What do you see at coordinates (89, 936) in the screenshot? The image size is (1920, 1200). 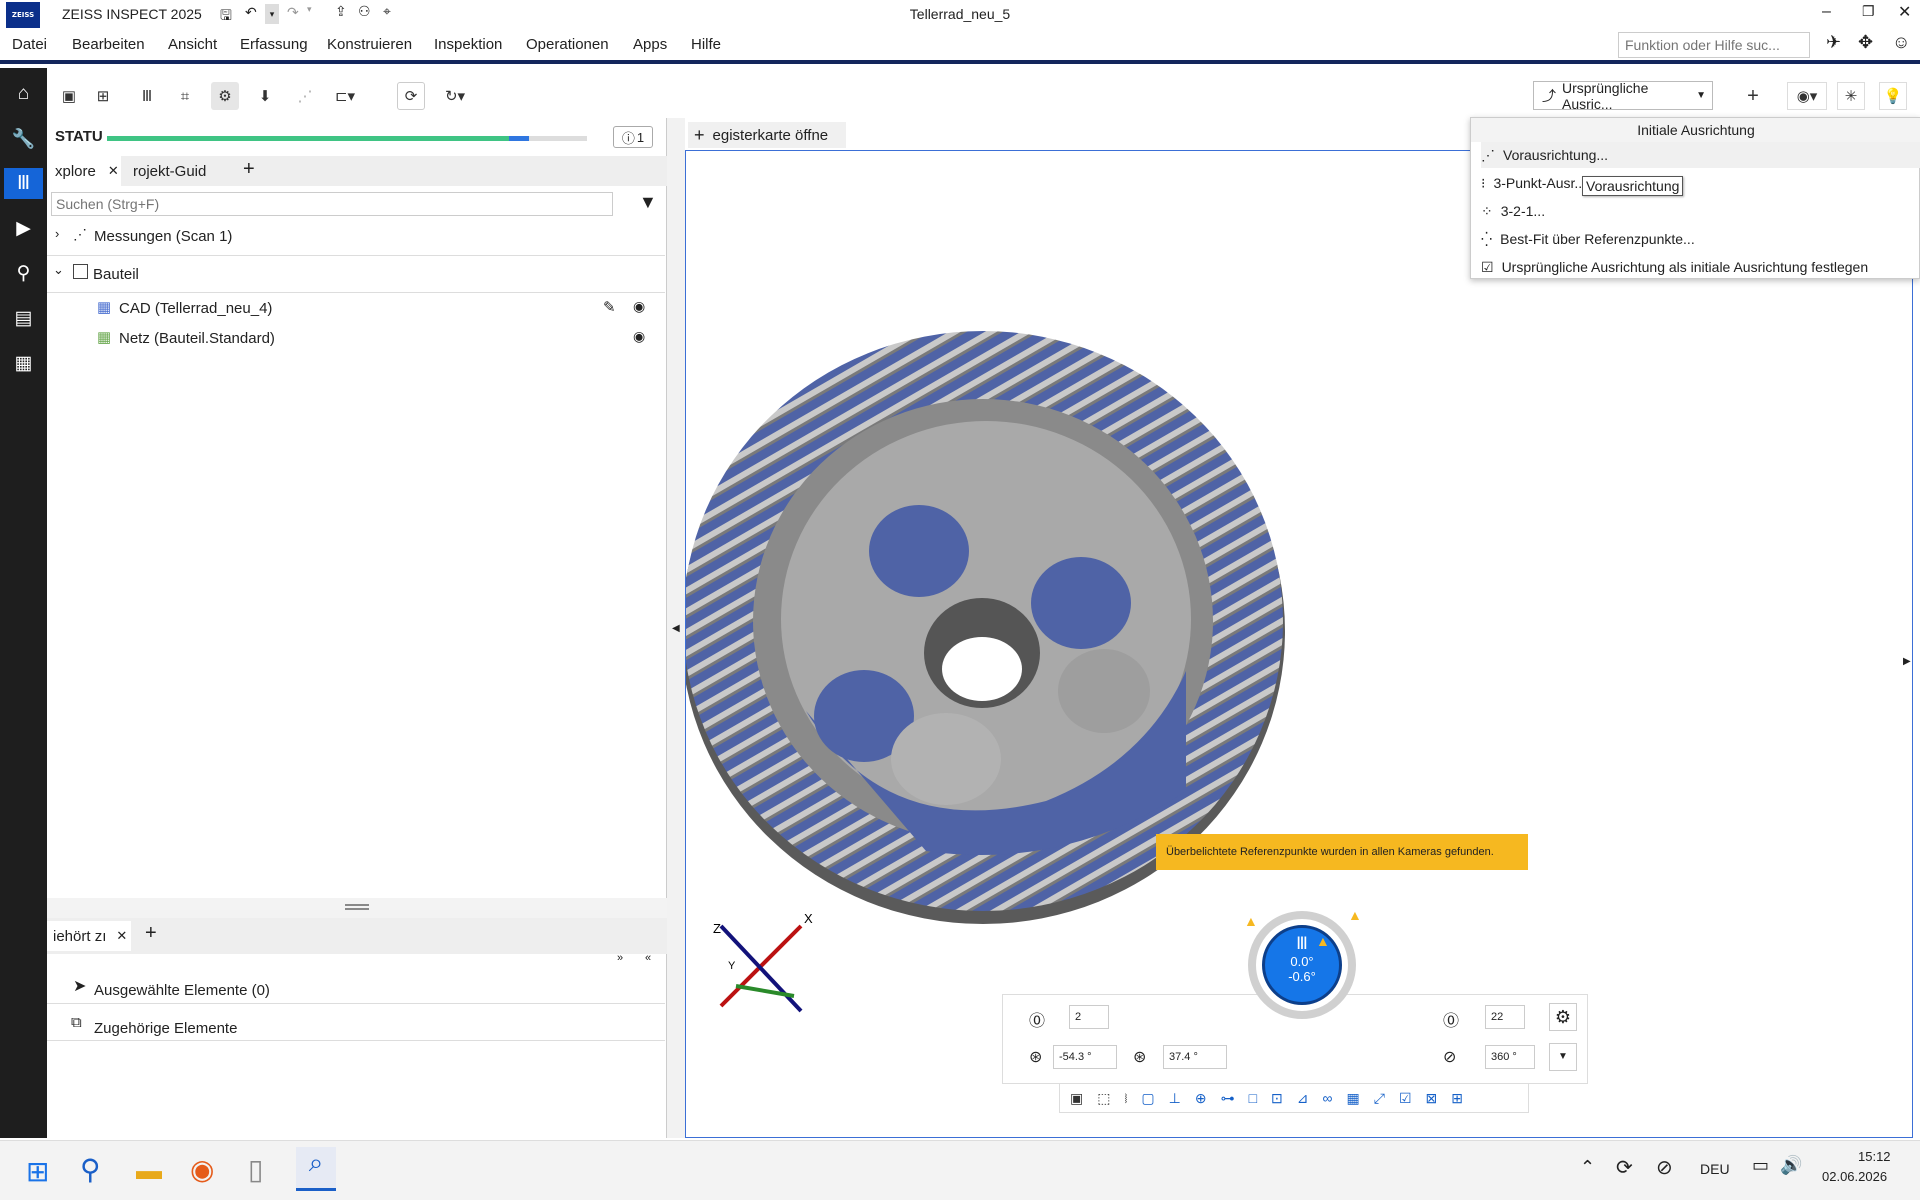 I see `tab-related: iehört zı ✕` at bounding box center [89, 936].